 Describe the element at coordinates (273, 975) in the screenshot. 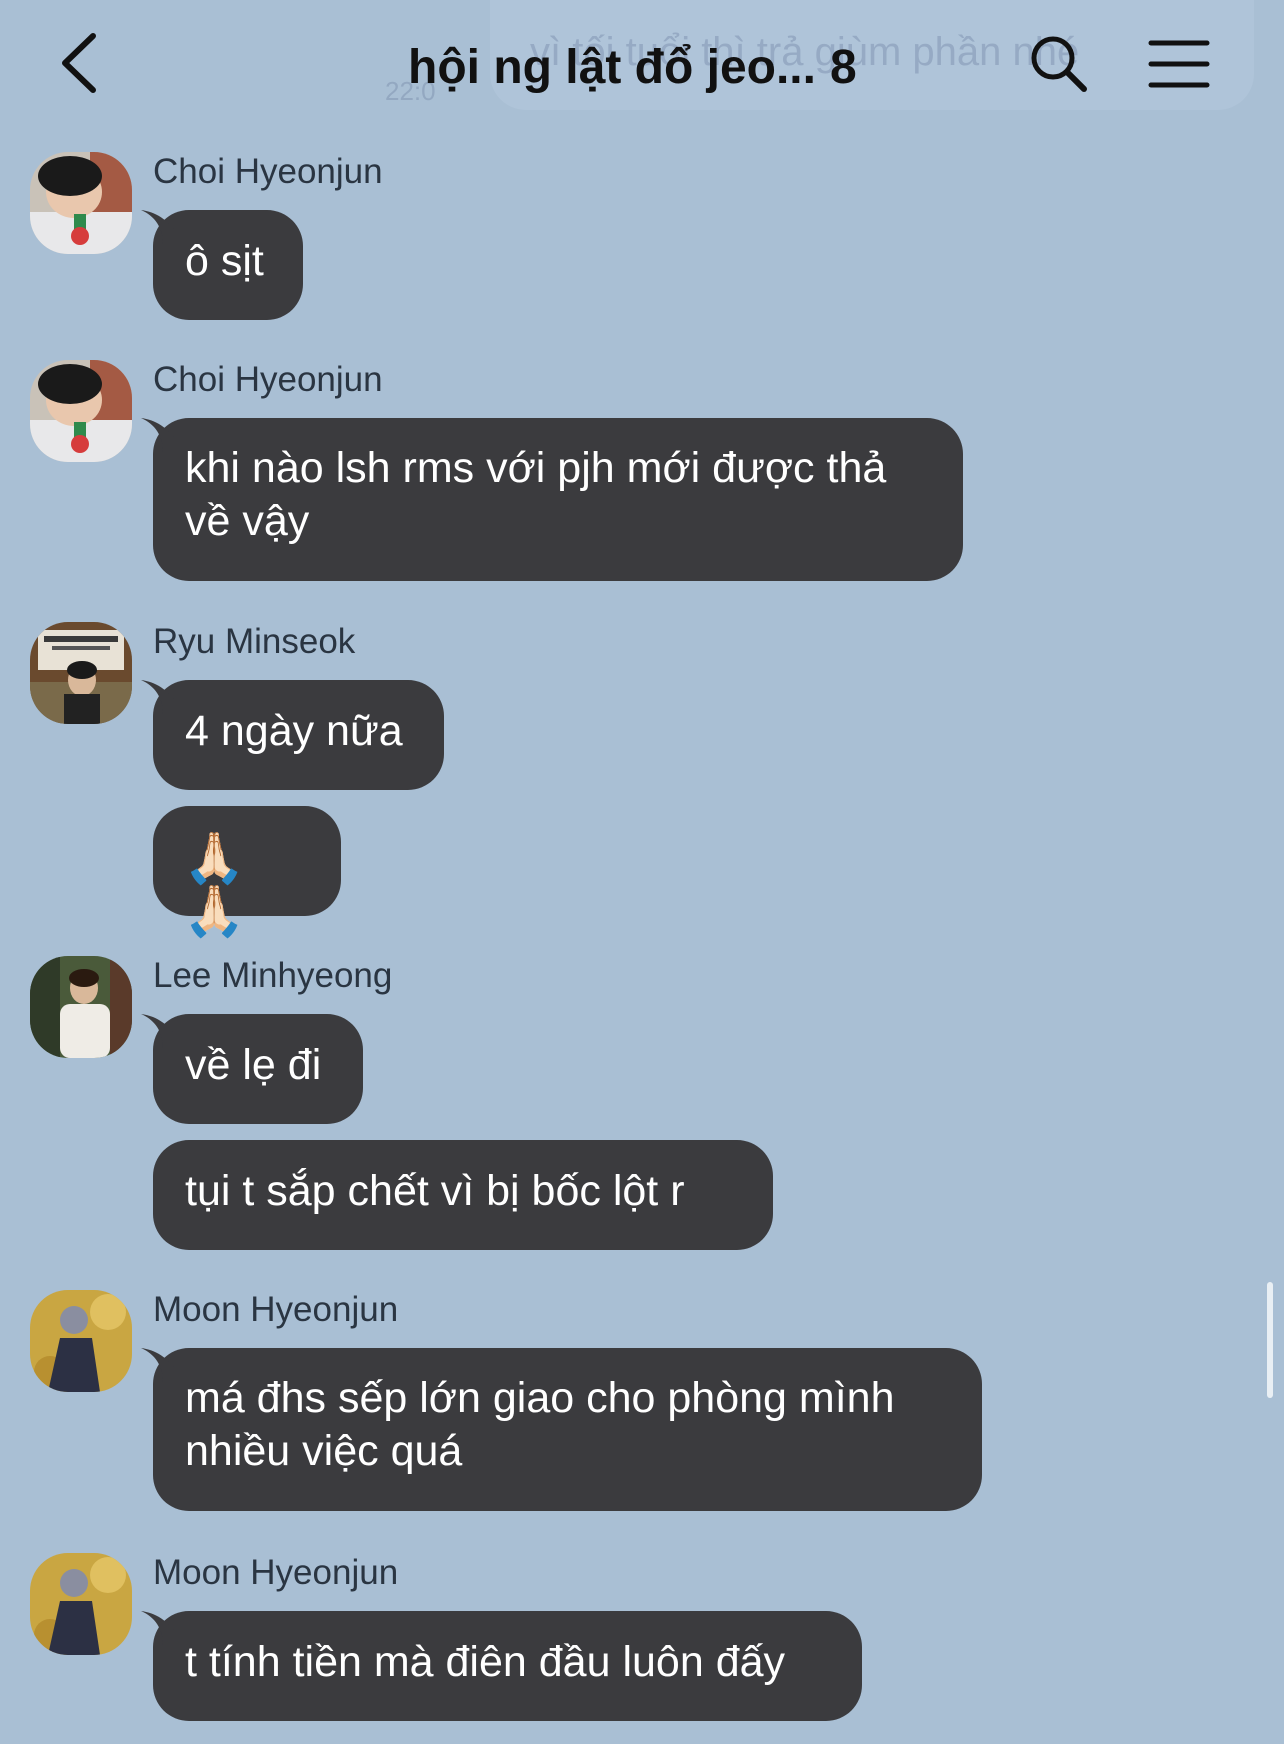

I see `sender-name: Lee Minhyeong` at that location.